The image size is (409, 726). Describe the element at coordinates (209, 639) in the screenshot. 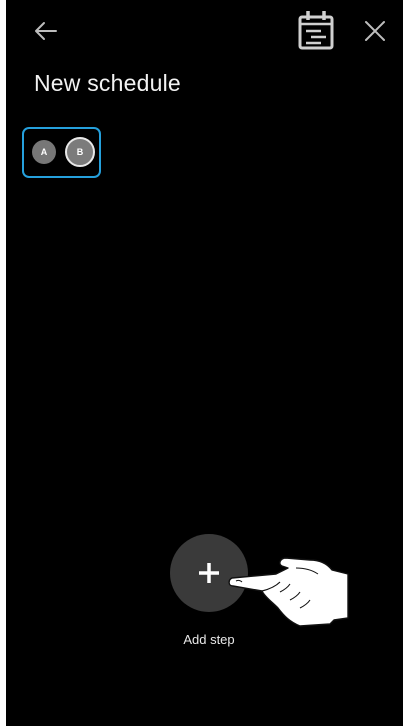

I see `add-step-label: Add step` at that location.